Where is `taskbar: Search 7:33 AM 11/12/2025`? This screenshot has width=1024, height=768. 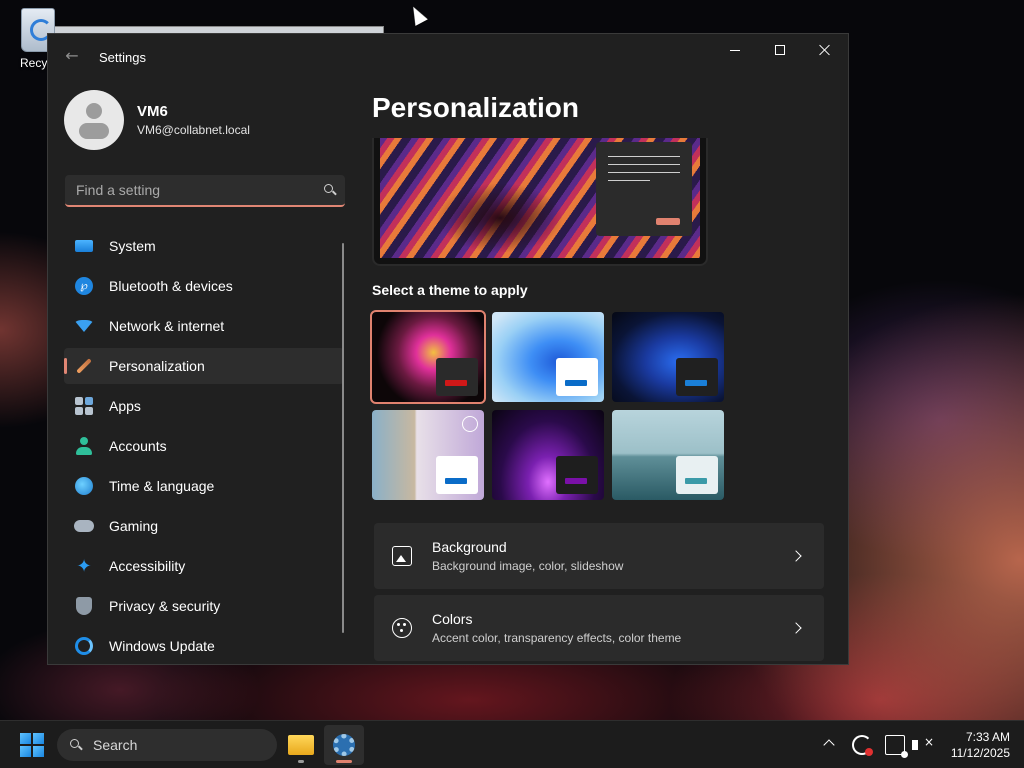 taskbar: Search 7:33 AM 11/12/2025 is located at coordinates (512, 744).